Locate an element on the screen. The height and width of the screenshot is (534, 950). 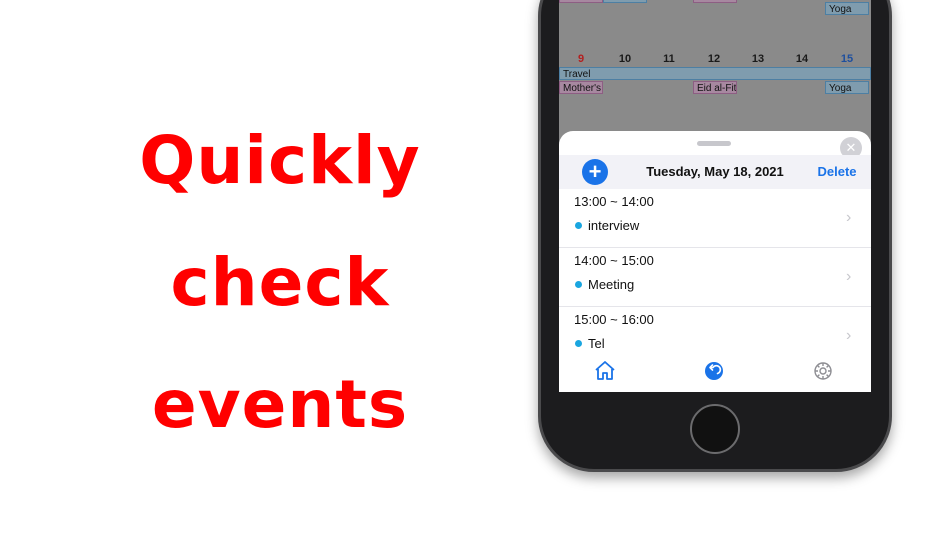
gear-icon is located at coordinates (823, 371).